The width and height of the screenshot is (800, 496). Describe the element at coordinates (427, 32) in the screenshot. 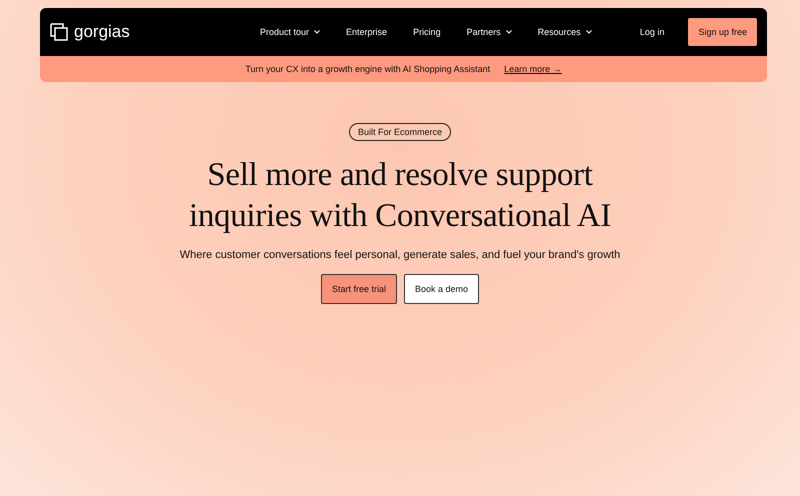

I see `nav-link: Pricing` at that location.